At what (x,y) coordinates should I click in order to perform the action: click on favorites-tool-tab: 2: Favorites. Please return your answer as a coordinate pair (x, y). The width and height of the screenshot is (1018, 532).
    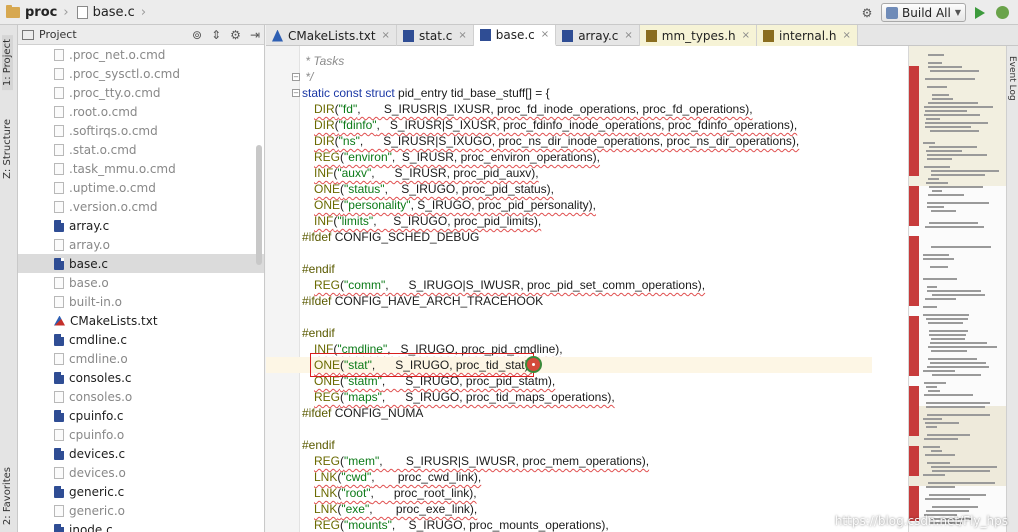
    Looking at the image, I should click on (7, 496).